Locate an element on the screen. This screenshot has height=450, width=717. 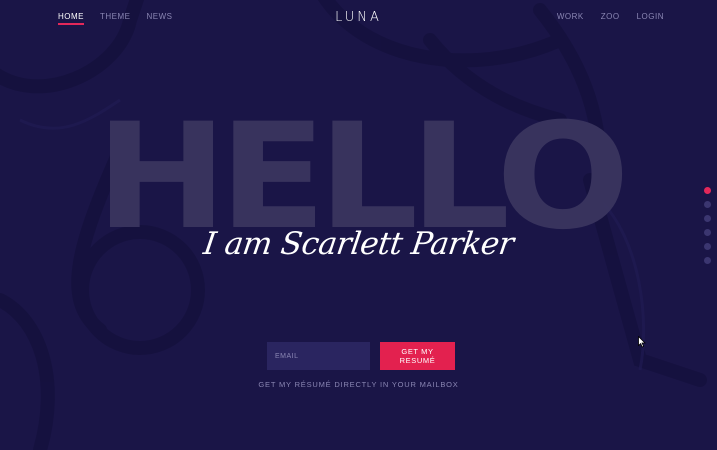
resume-form: GET MY RESUMÉ is located at coordinates (361, 356).